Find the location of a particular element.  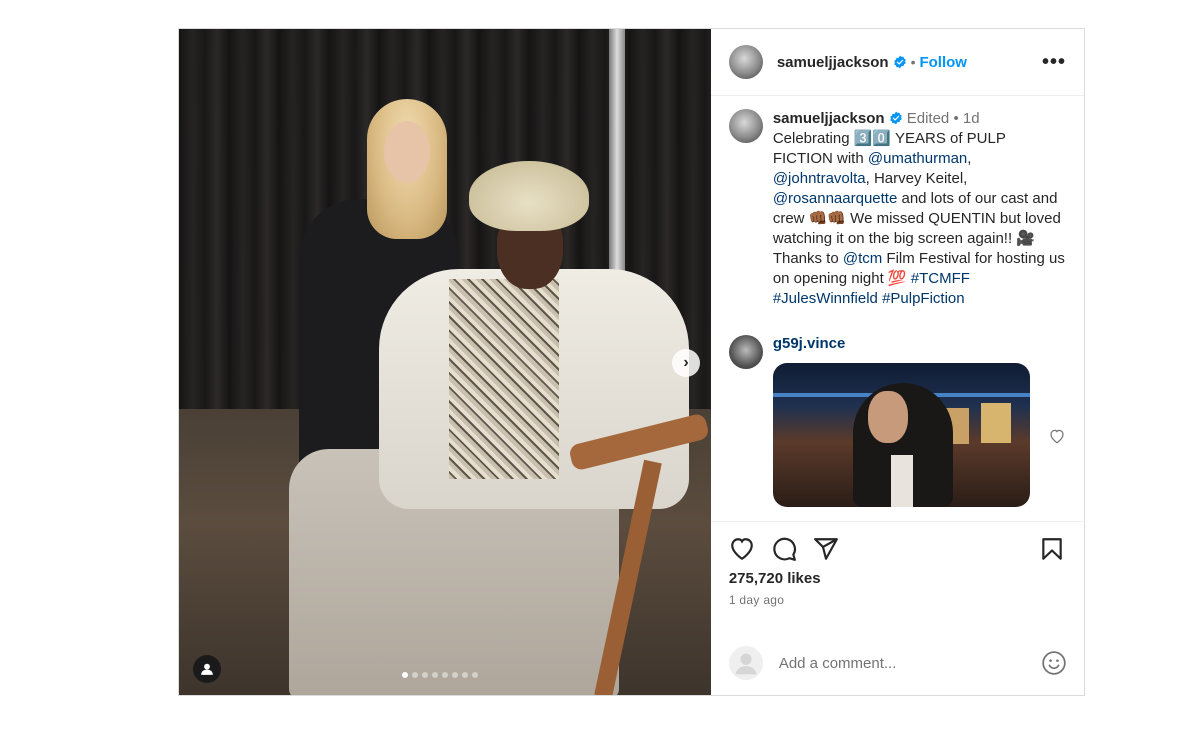

smiley-icon is located at coordinates (1054, 663).